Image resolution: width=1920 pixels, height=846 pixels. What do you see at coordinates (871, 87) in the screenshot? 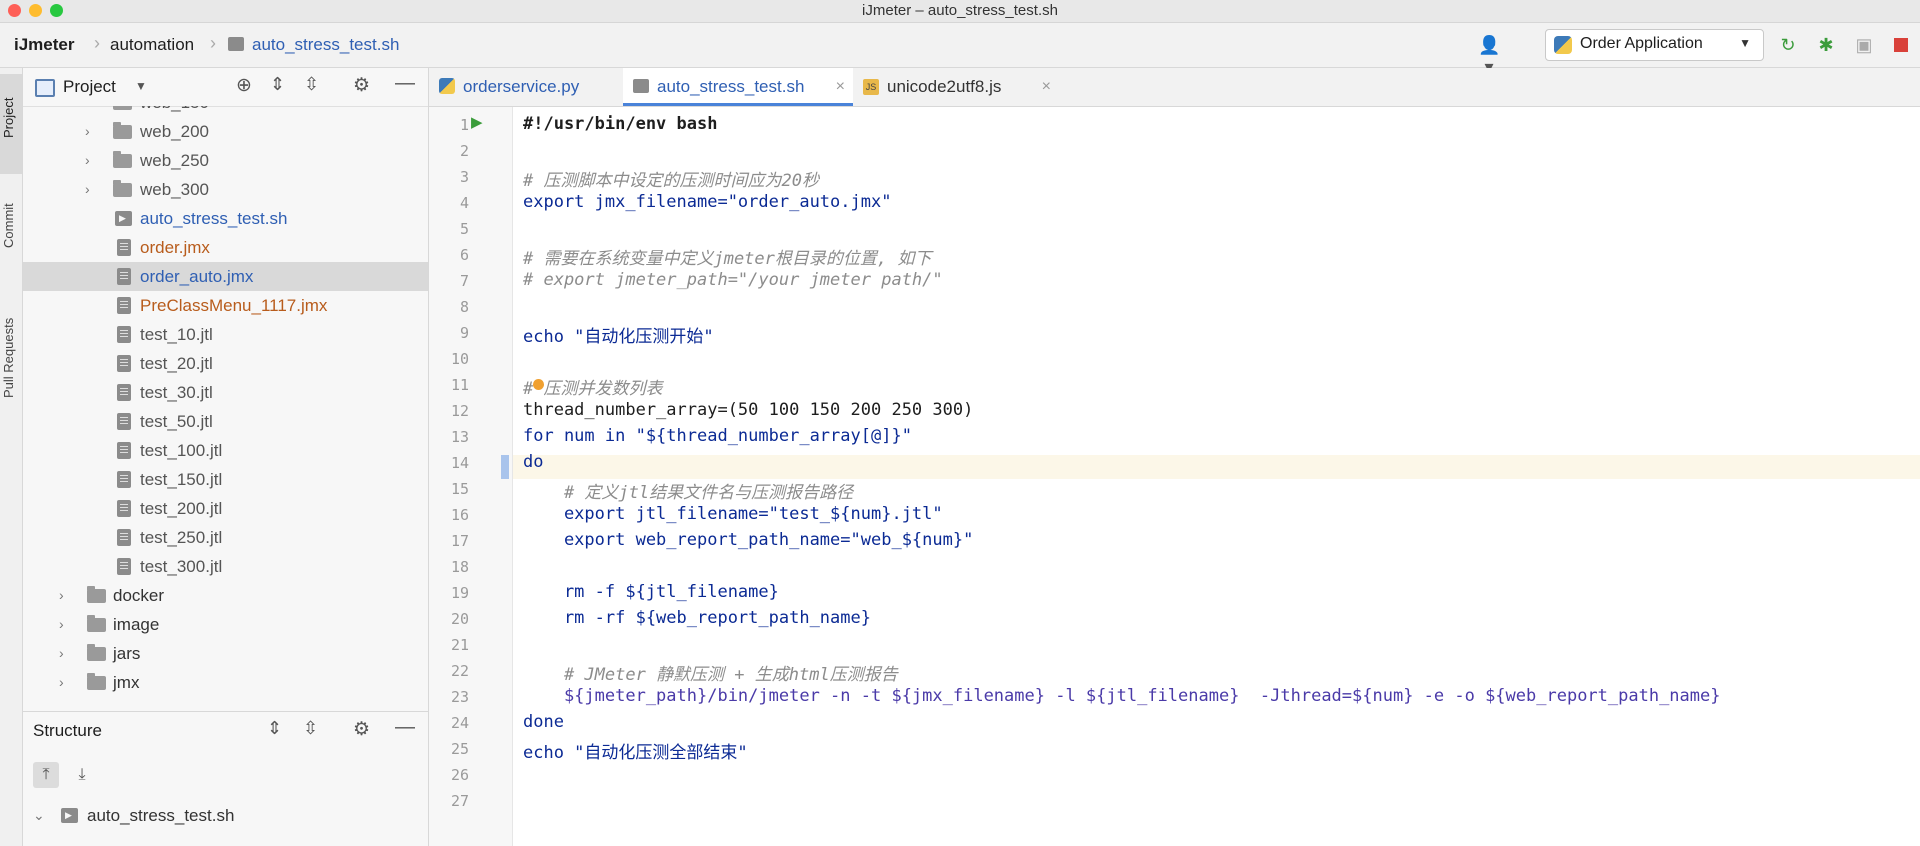
I see `javascript-icon: JS` at bounding box center [871, 87].